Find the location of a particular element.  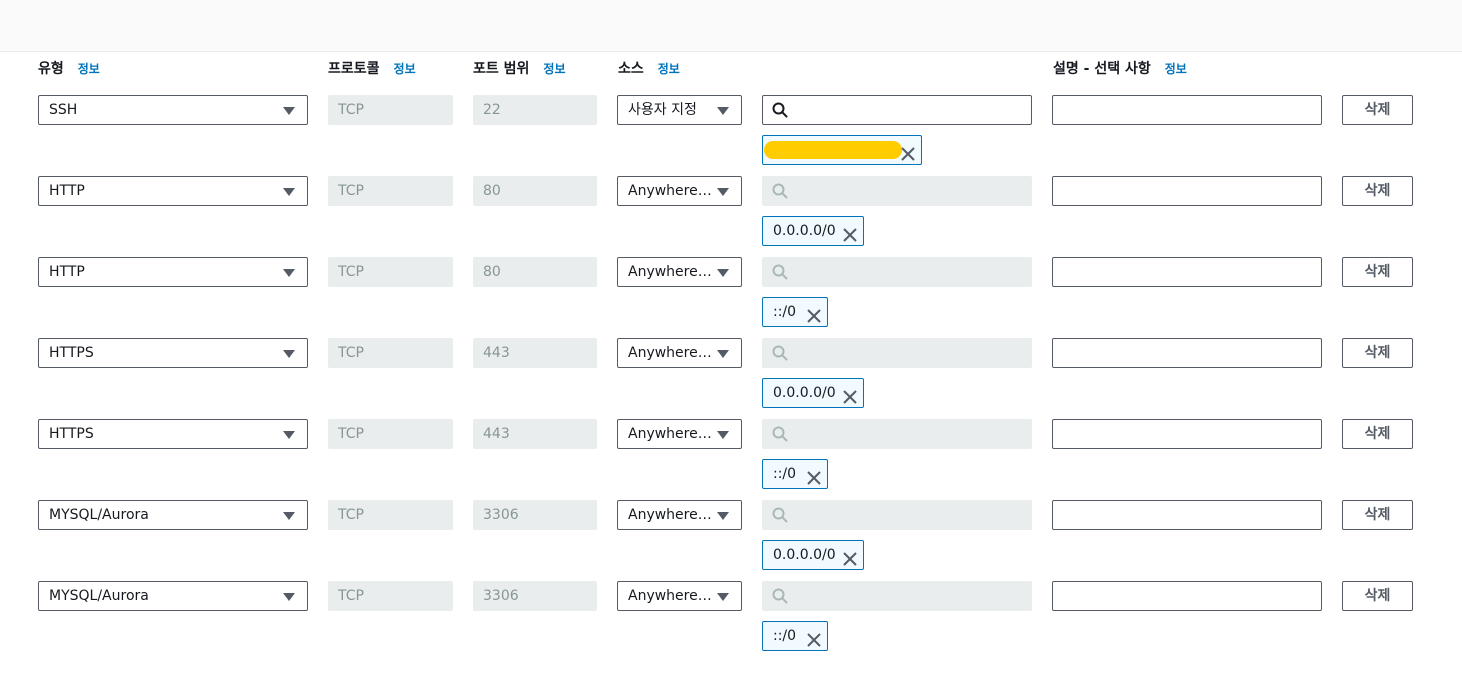

type-select: SSH is located at coordinates (173, 110).